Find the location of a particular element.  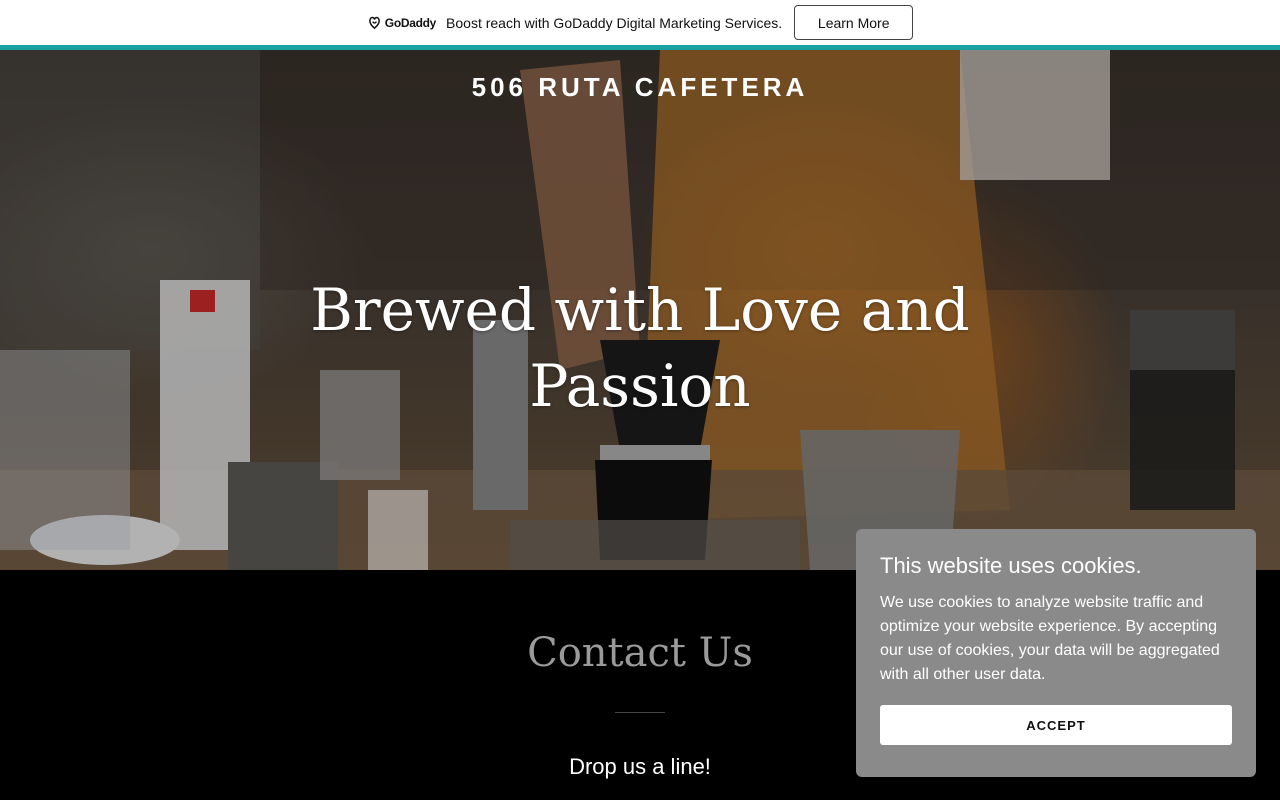

accept-cookies-button: ACCEPT is located at coordinates (1056, 725).